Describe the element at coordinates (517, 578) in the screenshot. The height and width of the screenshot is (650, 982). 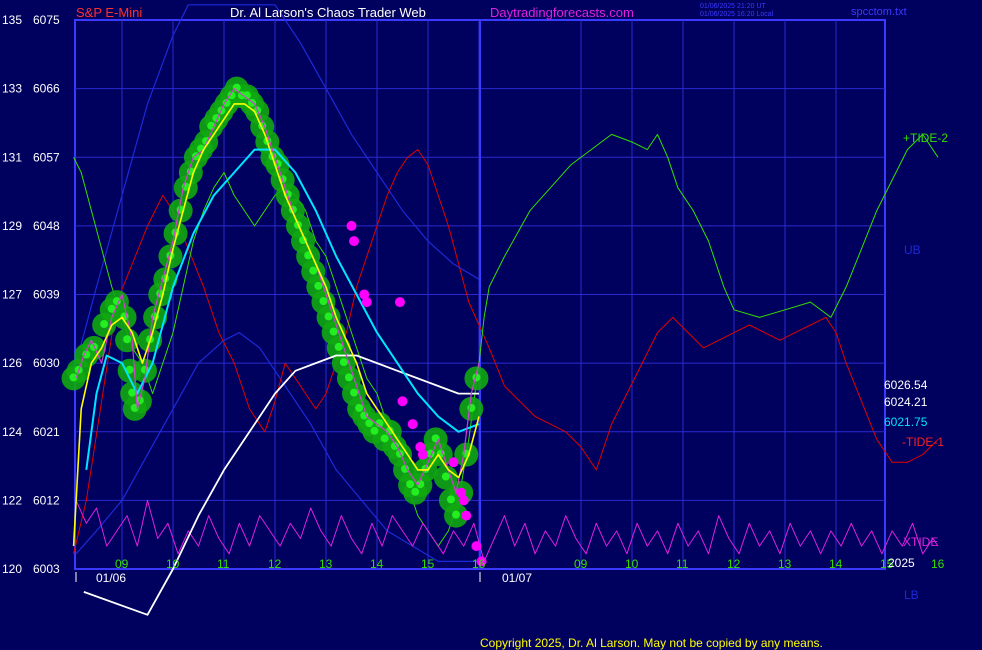
I see `date-label: 01/07` at that location.